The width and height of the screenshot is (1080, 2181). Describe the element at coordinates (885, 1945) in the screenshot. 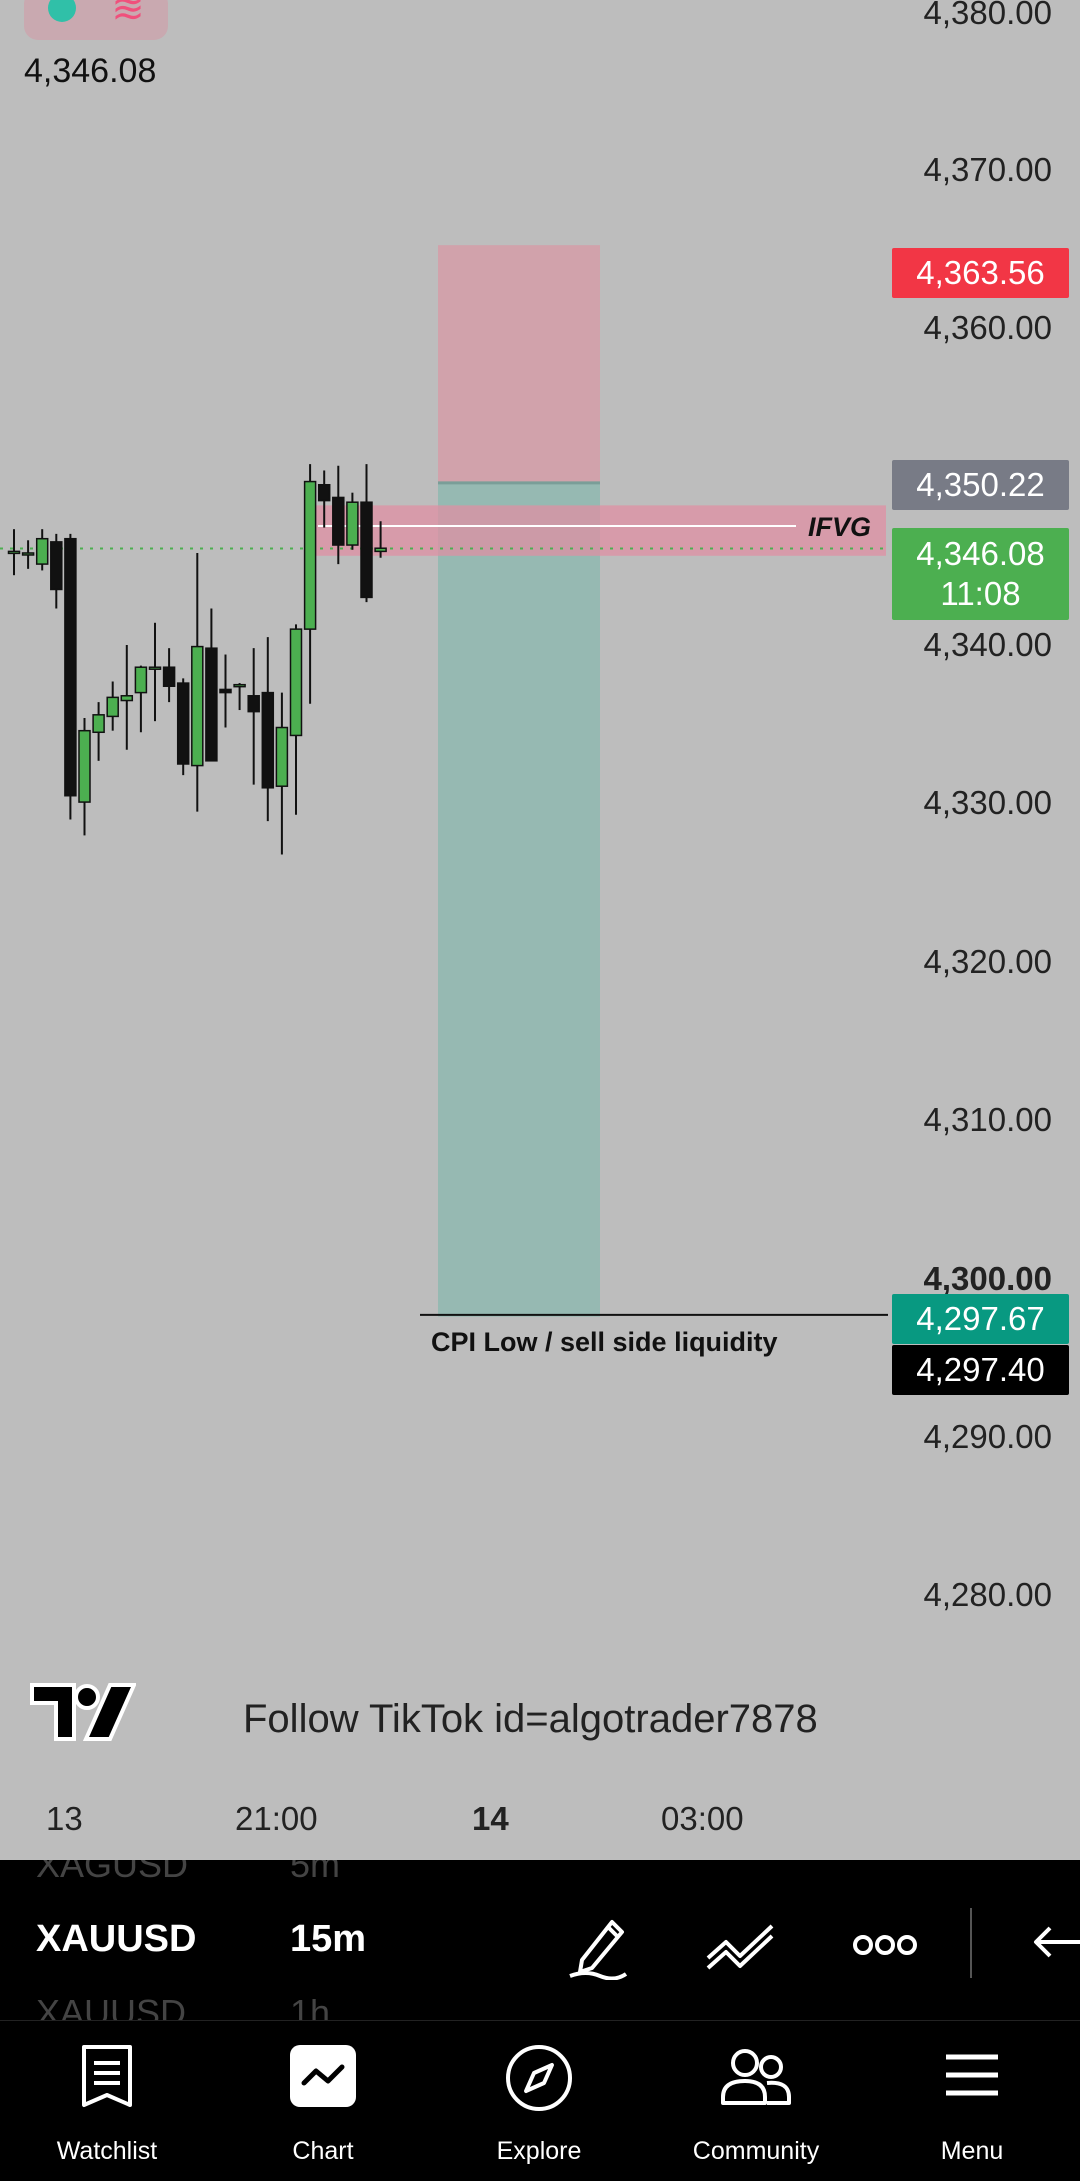

I see `more-icon` at that location.